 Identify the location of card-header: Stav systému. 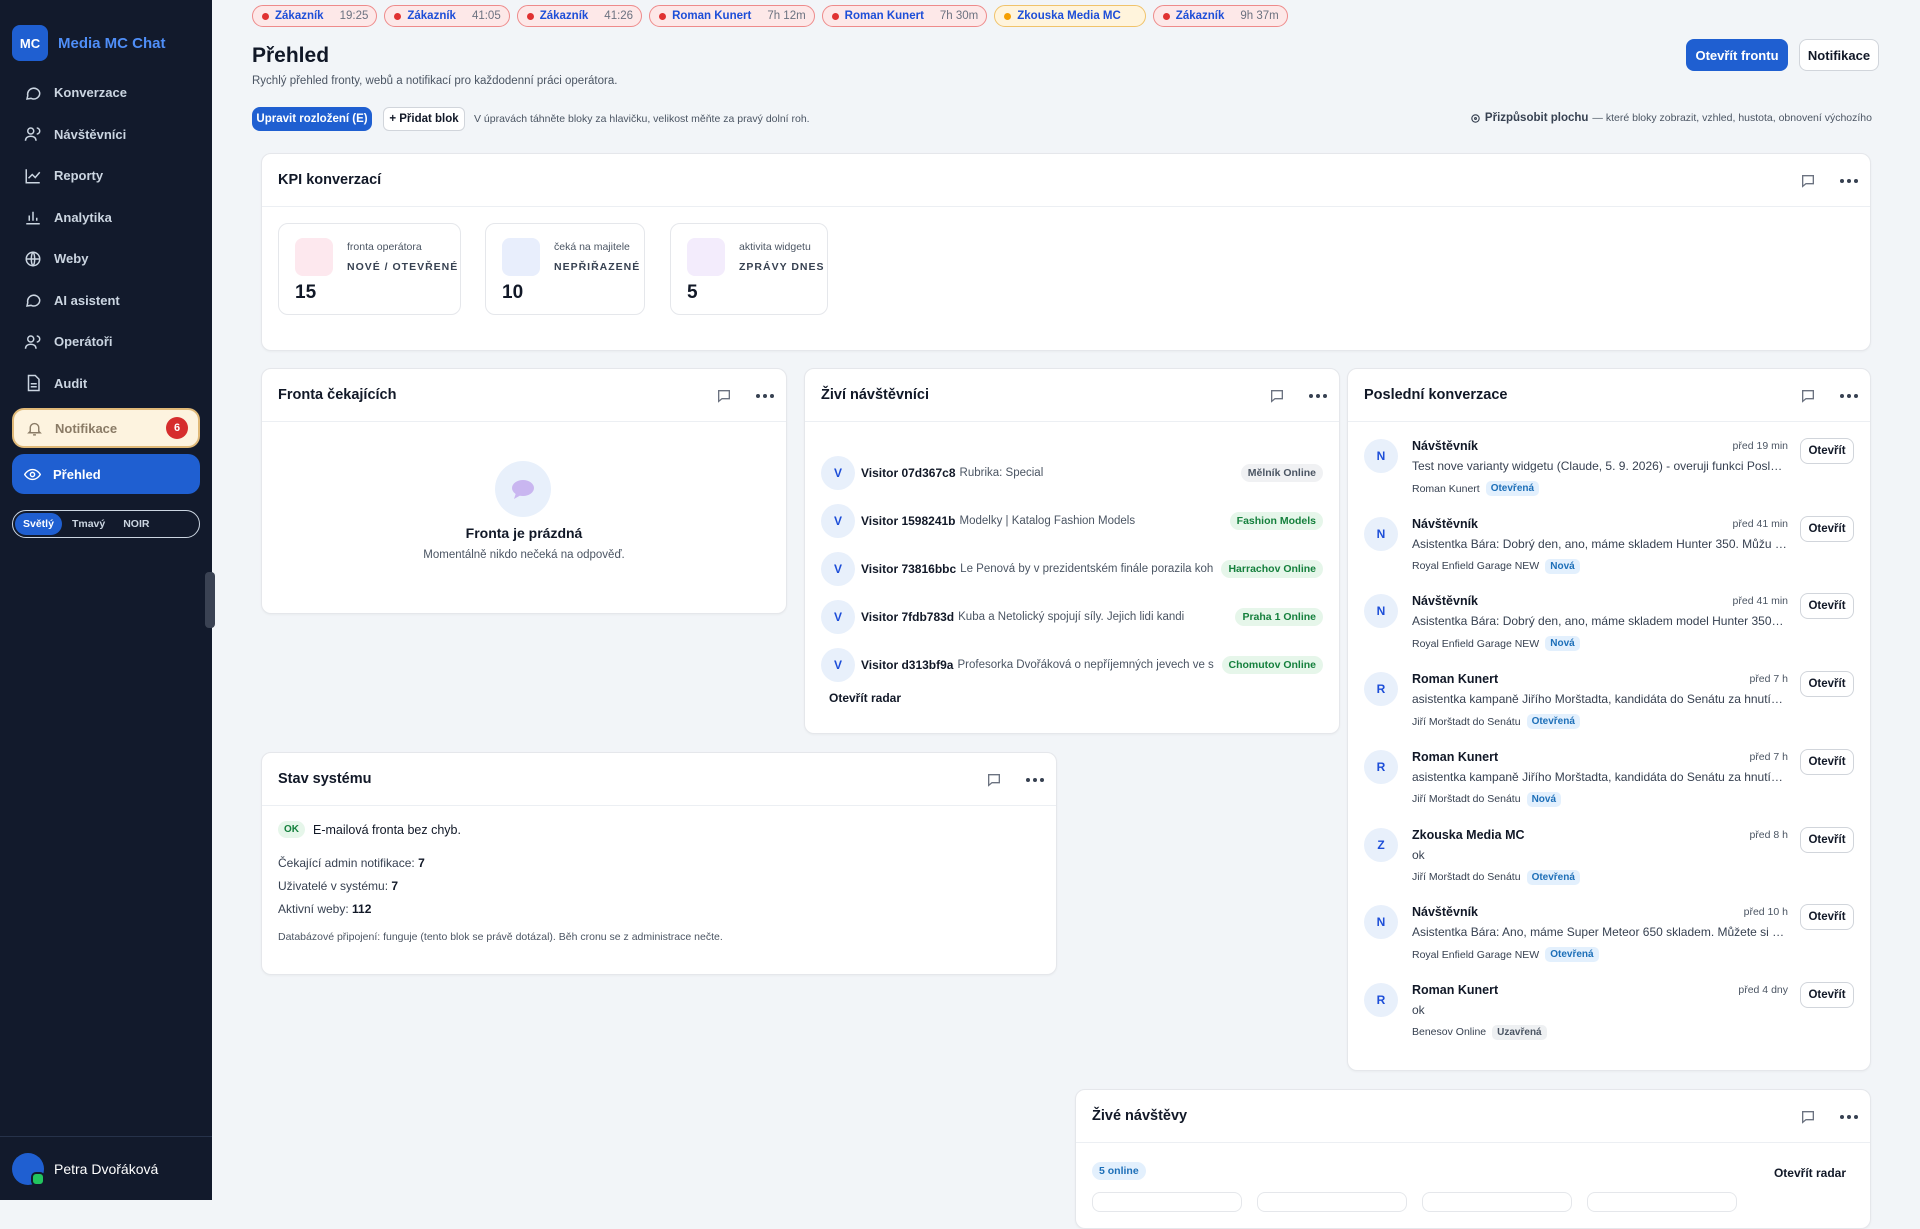
(659, 779).